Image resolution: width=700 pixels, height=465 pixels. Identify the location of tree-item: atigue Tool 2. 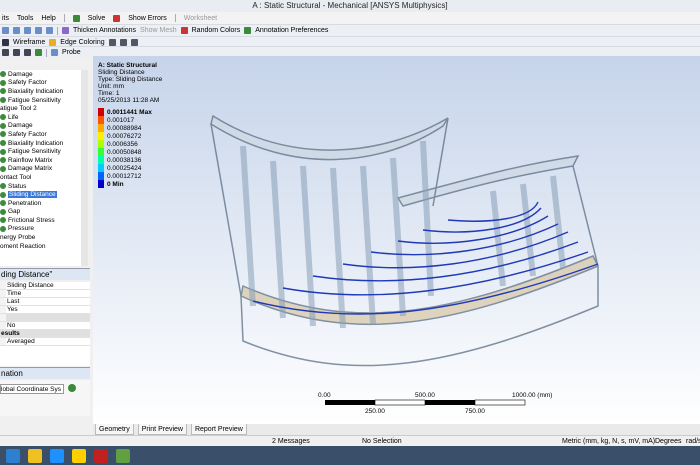
(43, 108).